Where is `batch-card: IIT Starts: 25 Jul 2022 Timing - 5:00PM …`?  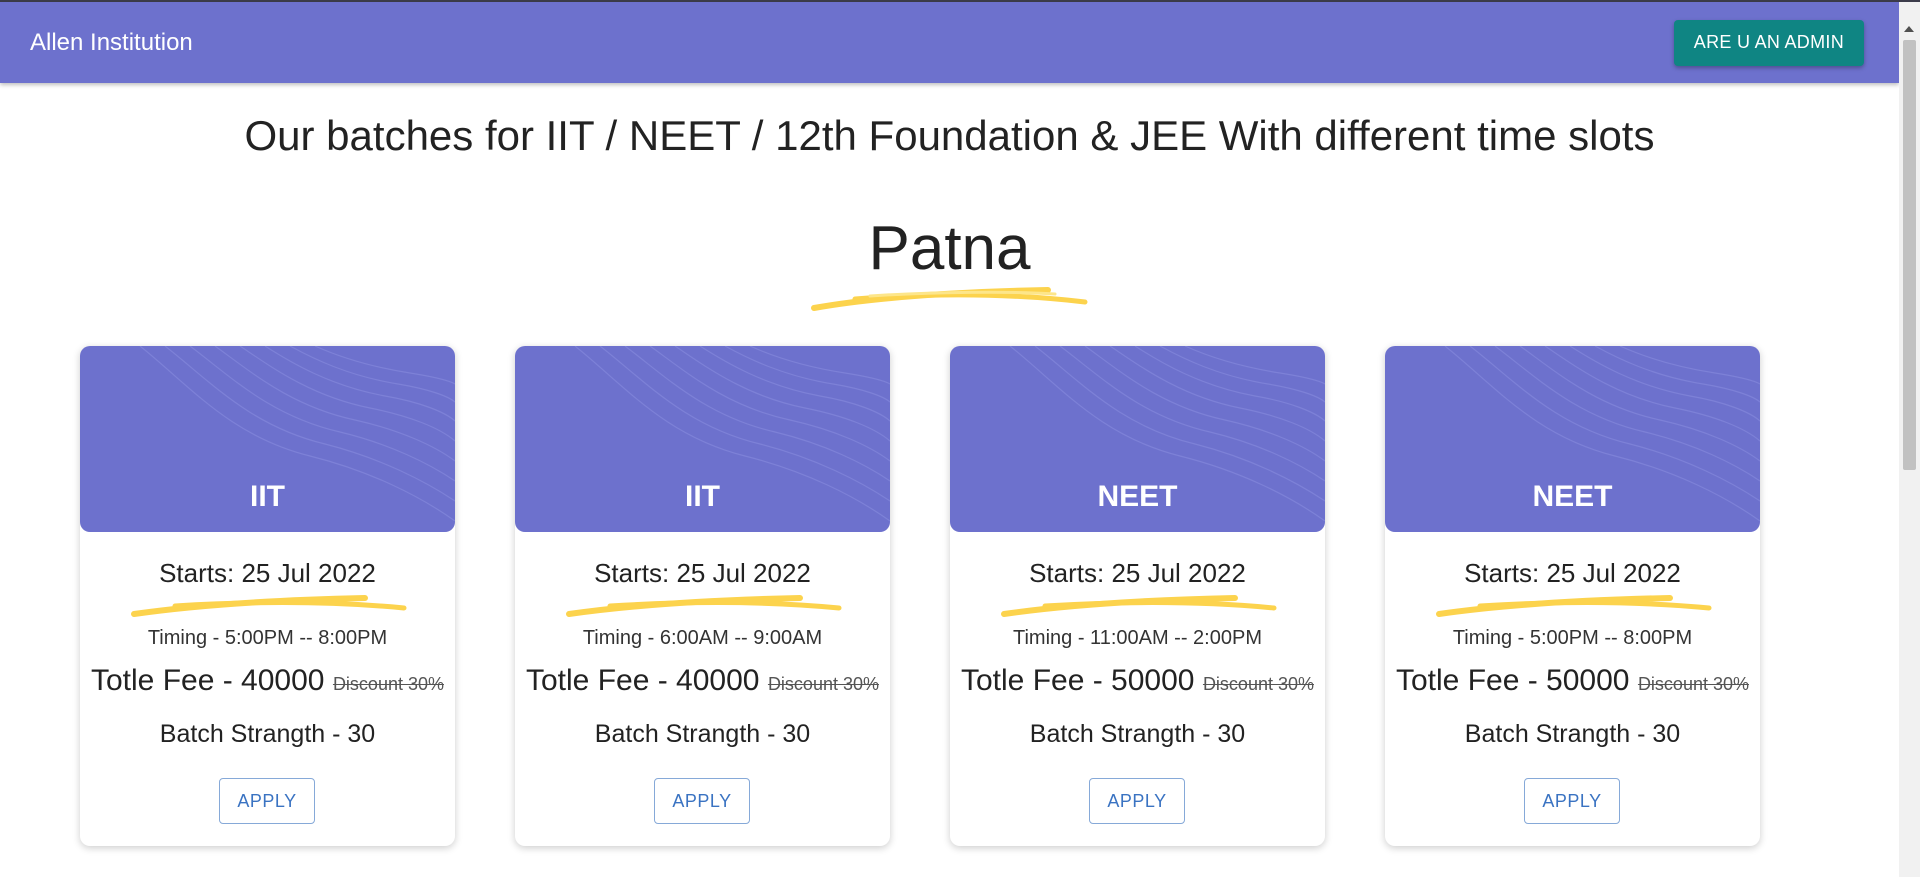 batch-card: IIT Starts: 25 Jul 2022 Timing - 5:00PM … is located at coordinates (267, 596).